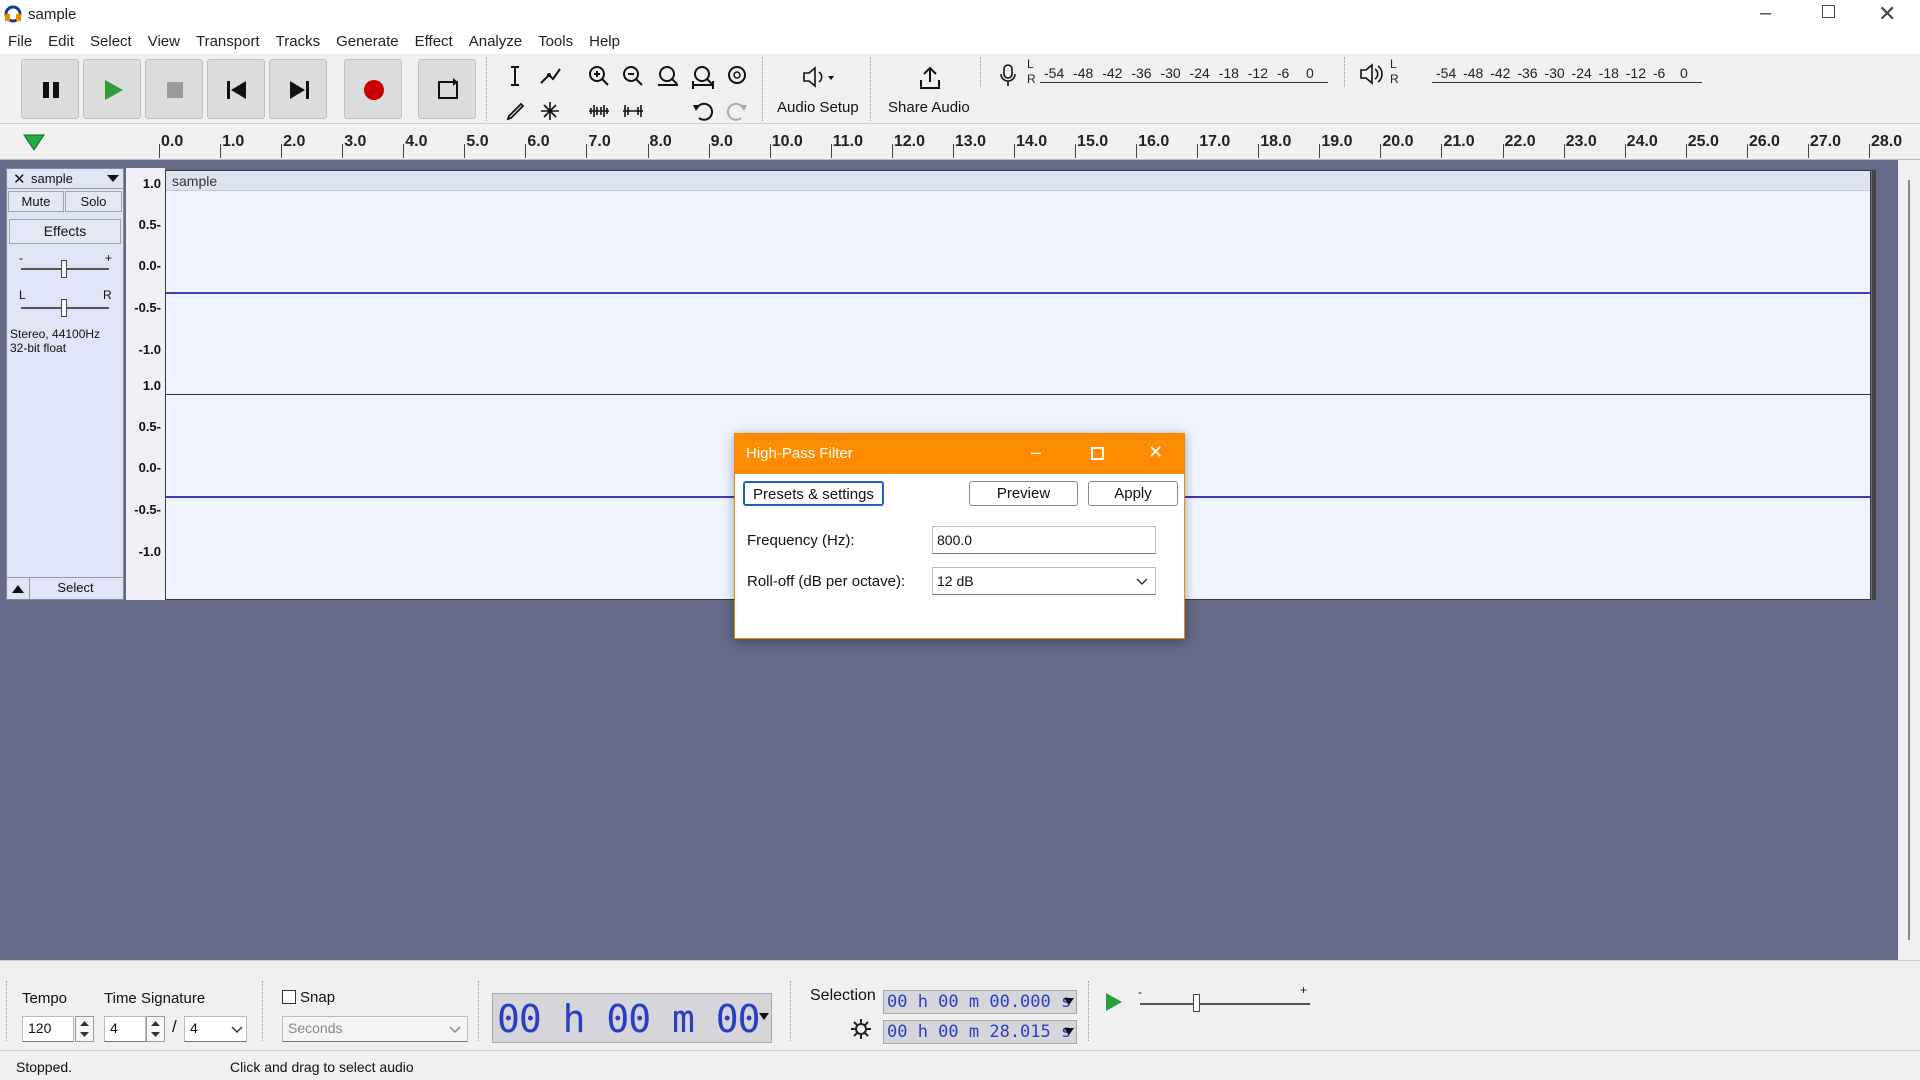  Describe the element at coordinates (599, 111) in the screenshot. I see `trim-audio-icon` at that location.